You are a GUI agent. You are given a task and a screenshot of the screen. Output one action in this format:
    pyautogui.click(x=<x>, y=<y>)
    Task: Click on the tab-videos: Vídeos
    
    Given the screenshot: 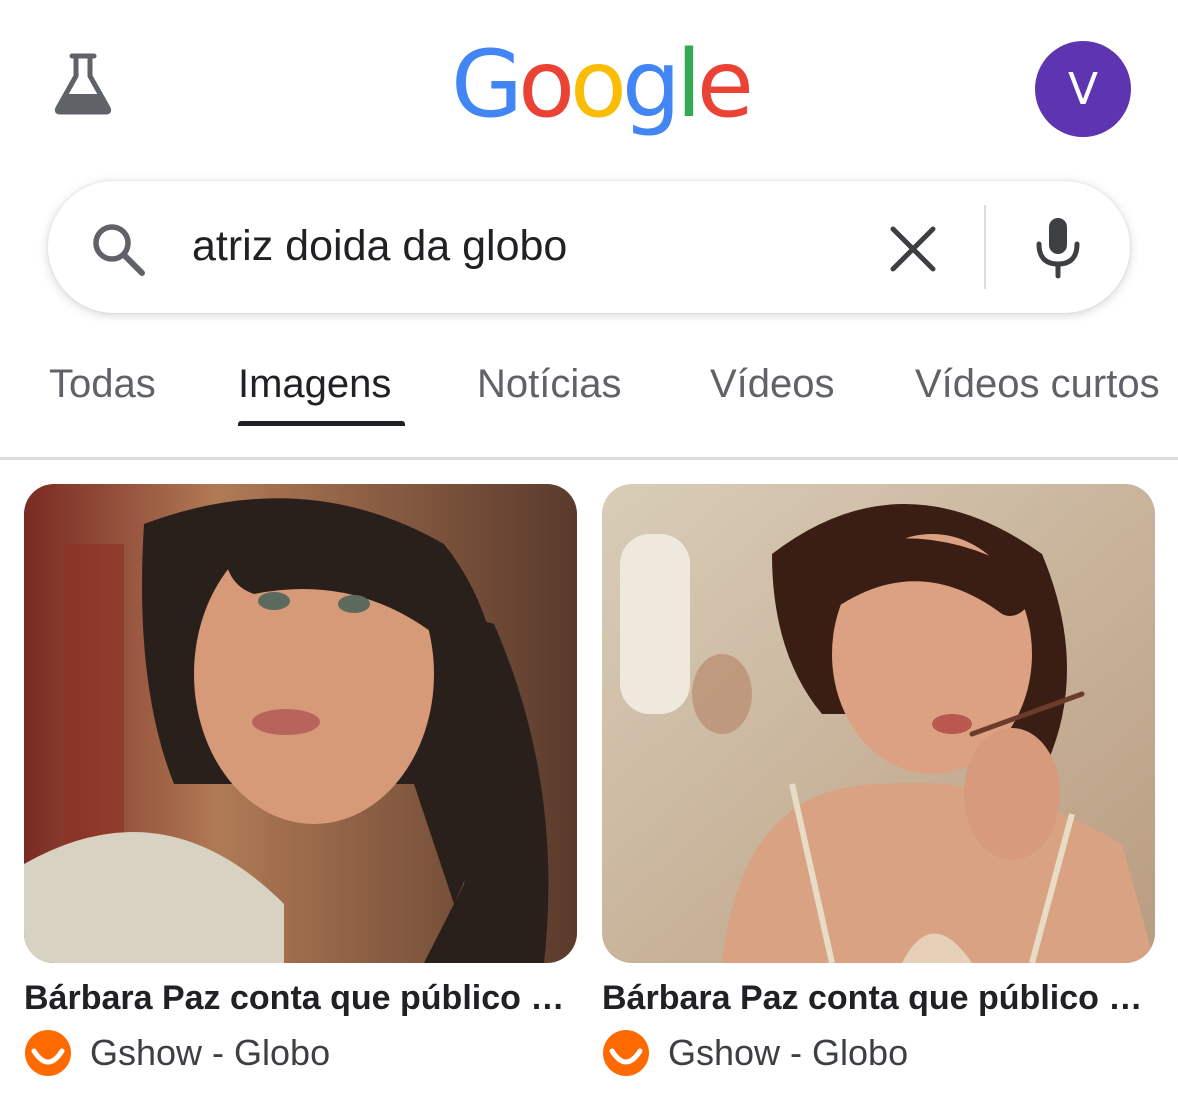 What is the action you would take?
    pyautogui.click(x=772, y=384)
    